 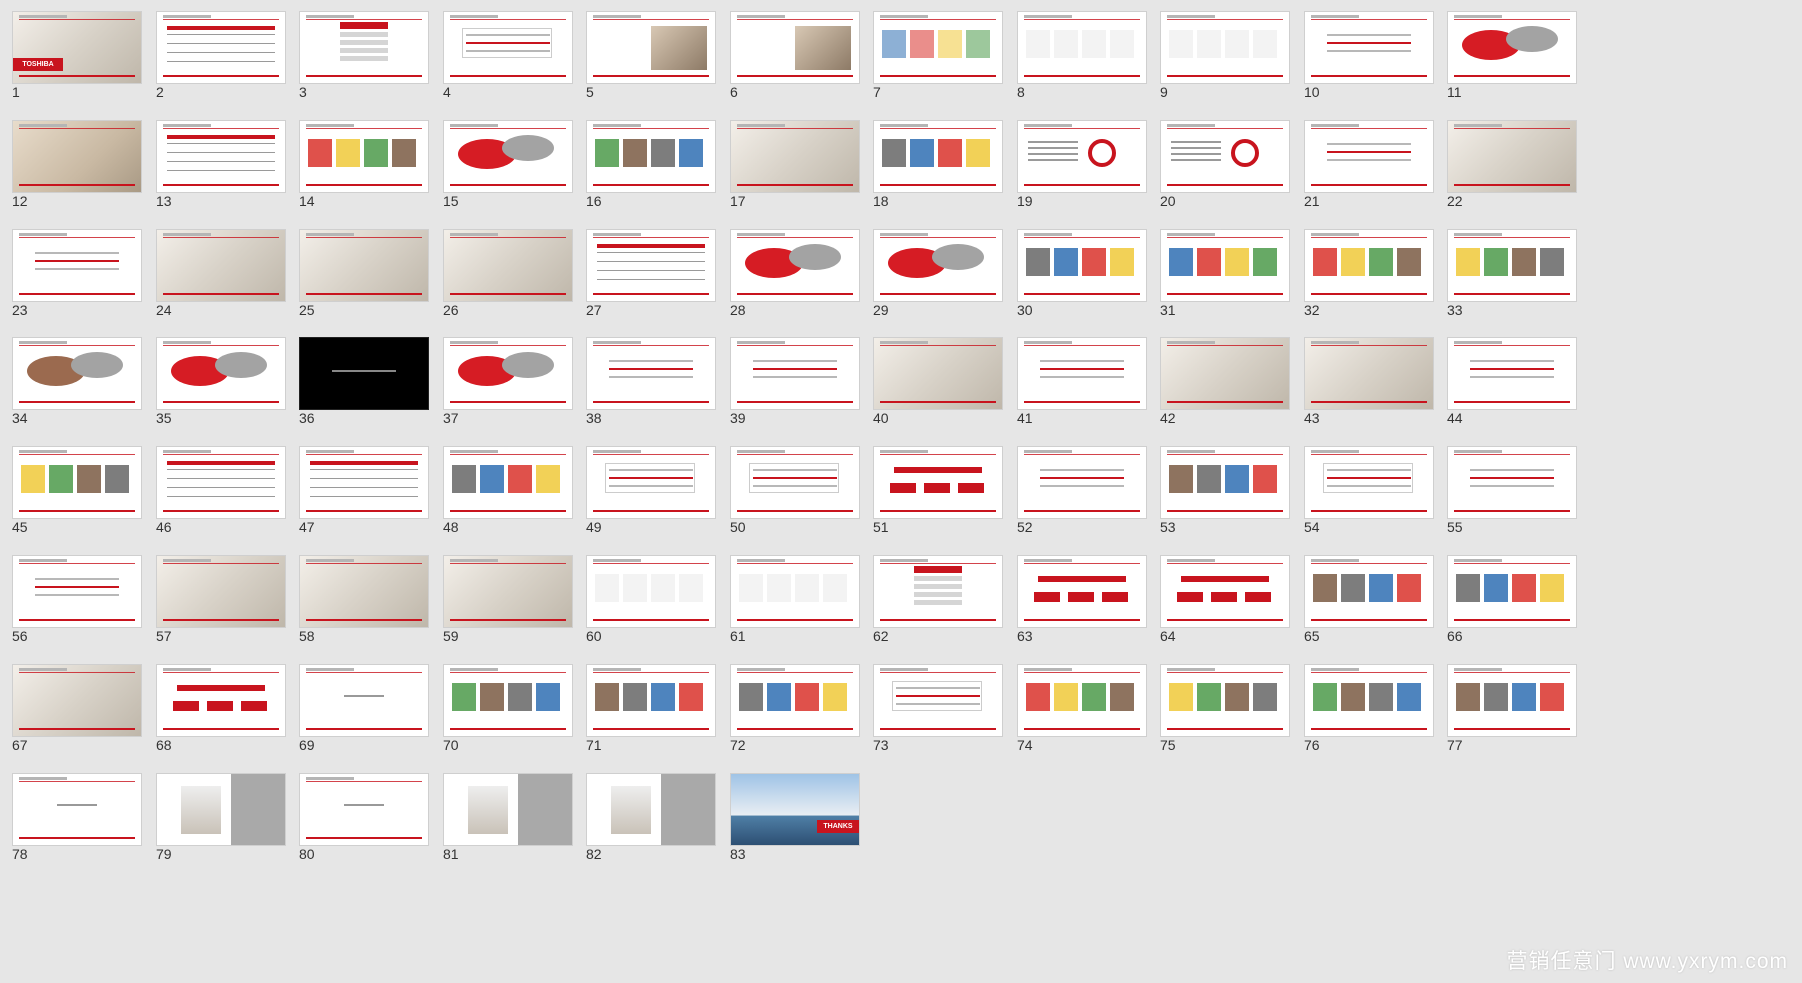 I want to click on slide-item: 43, so click(x=1369, y=392).